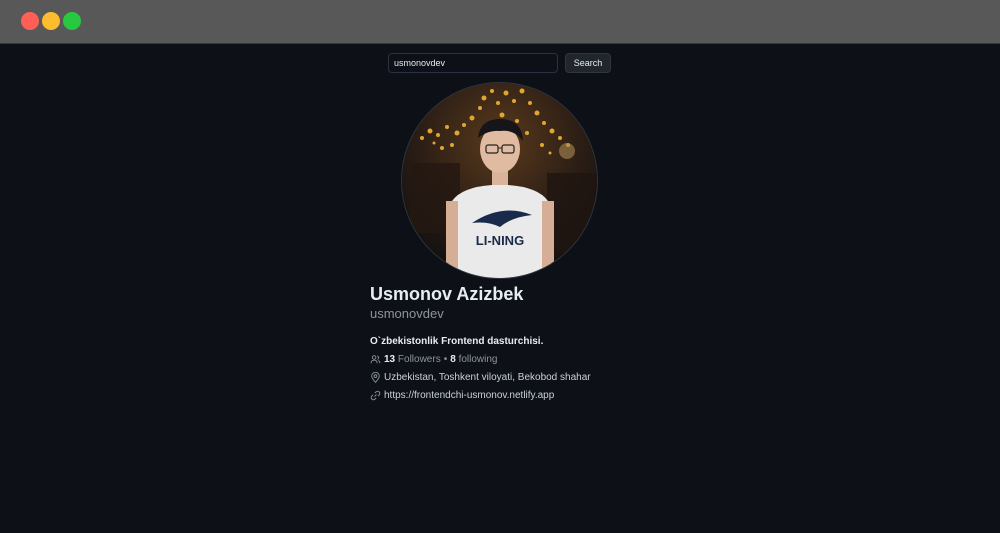  Describe the element at coordinates (419, 359) in the screenshot. I see `followers-label: Followers` at that location.